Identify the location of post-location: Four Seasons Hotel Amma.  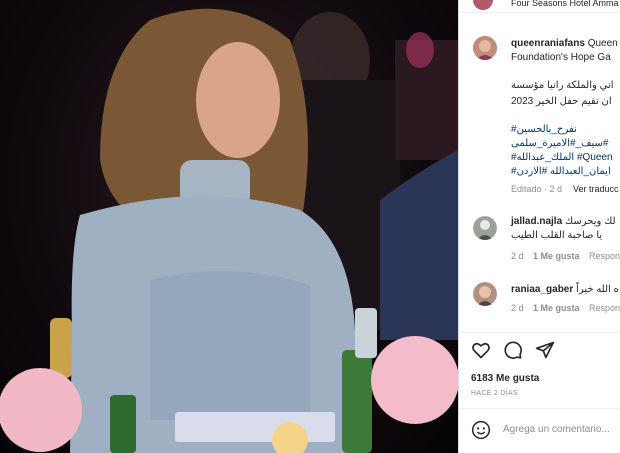
(565, 4).